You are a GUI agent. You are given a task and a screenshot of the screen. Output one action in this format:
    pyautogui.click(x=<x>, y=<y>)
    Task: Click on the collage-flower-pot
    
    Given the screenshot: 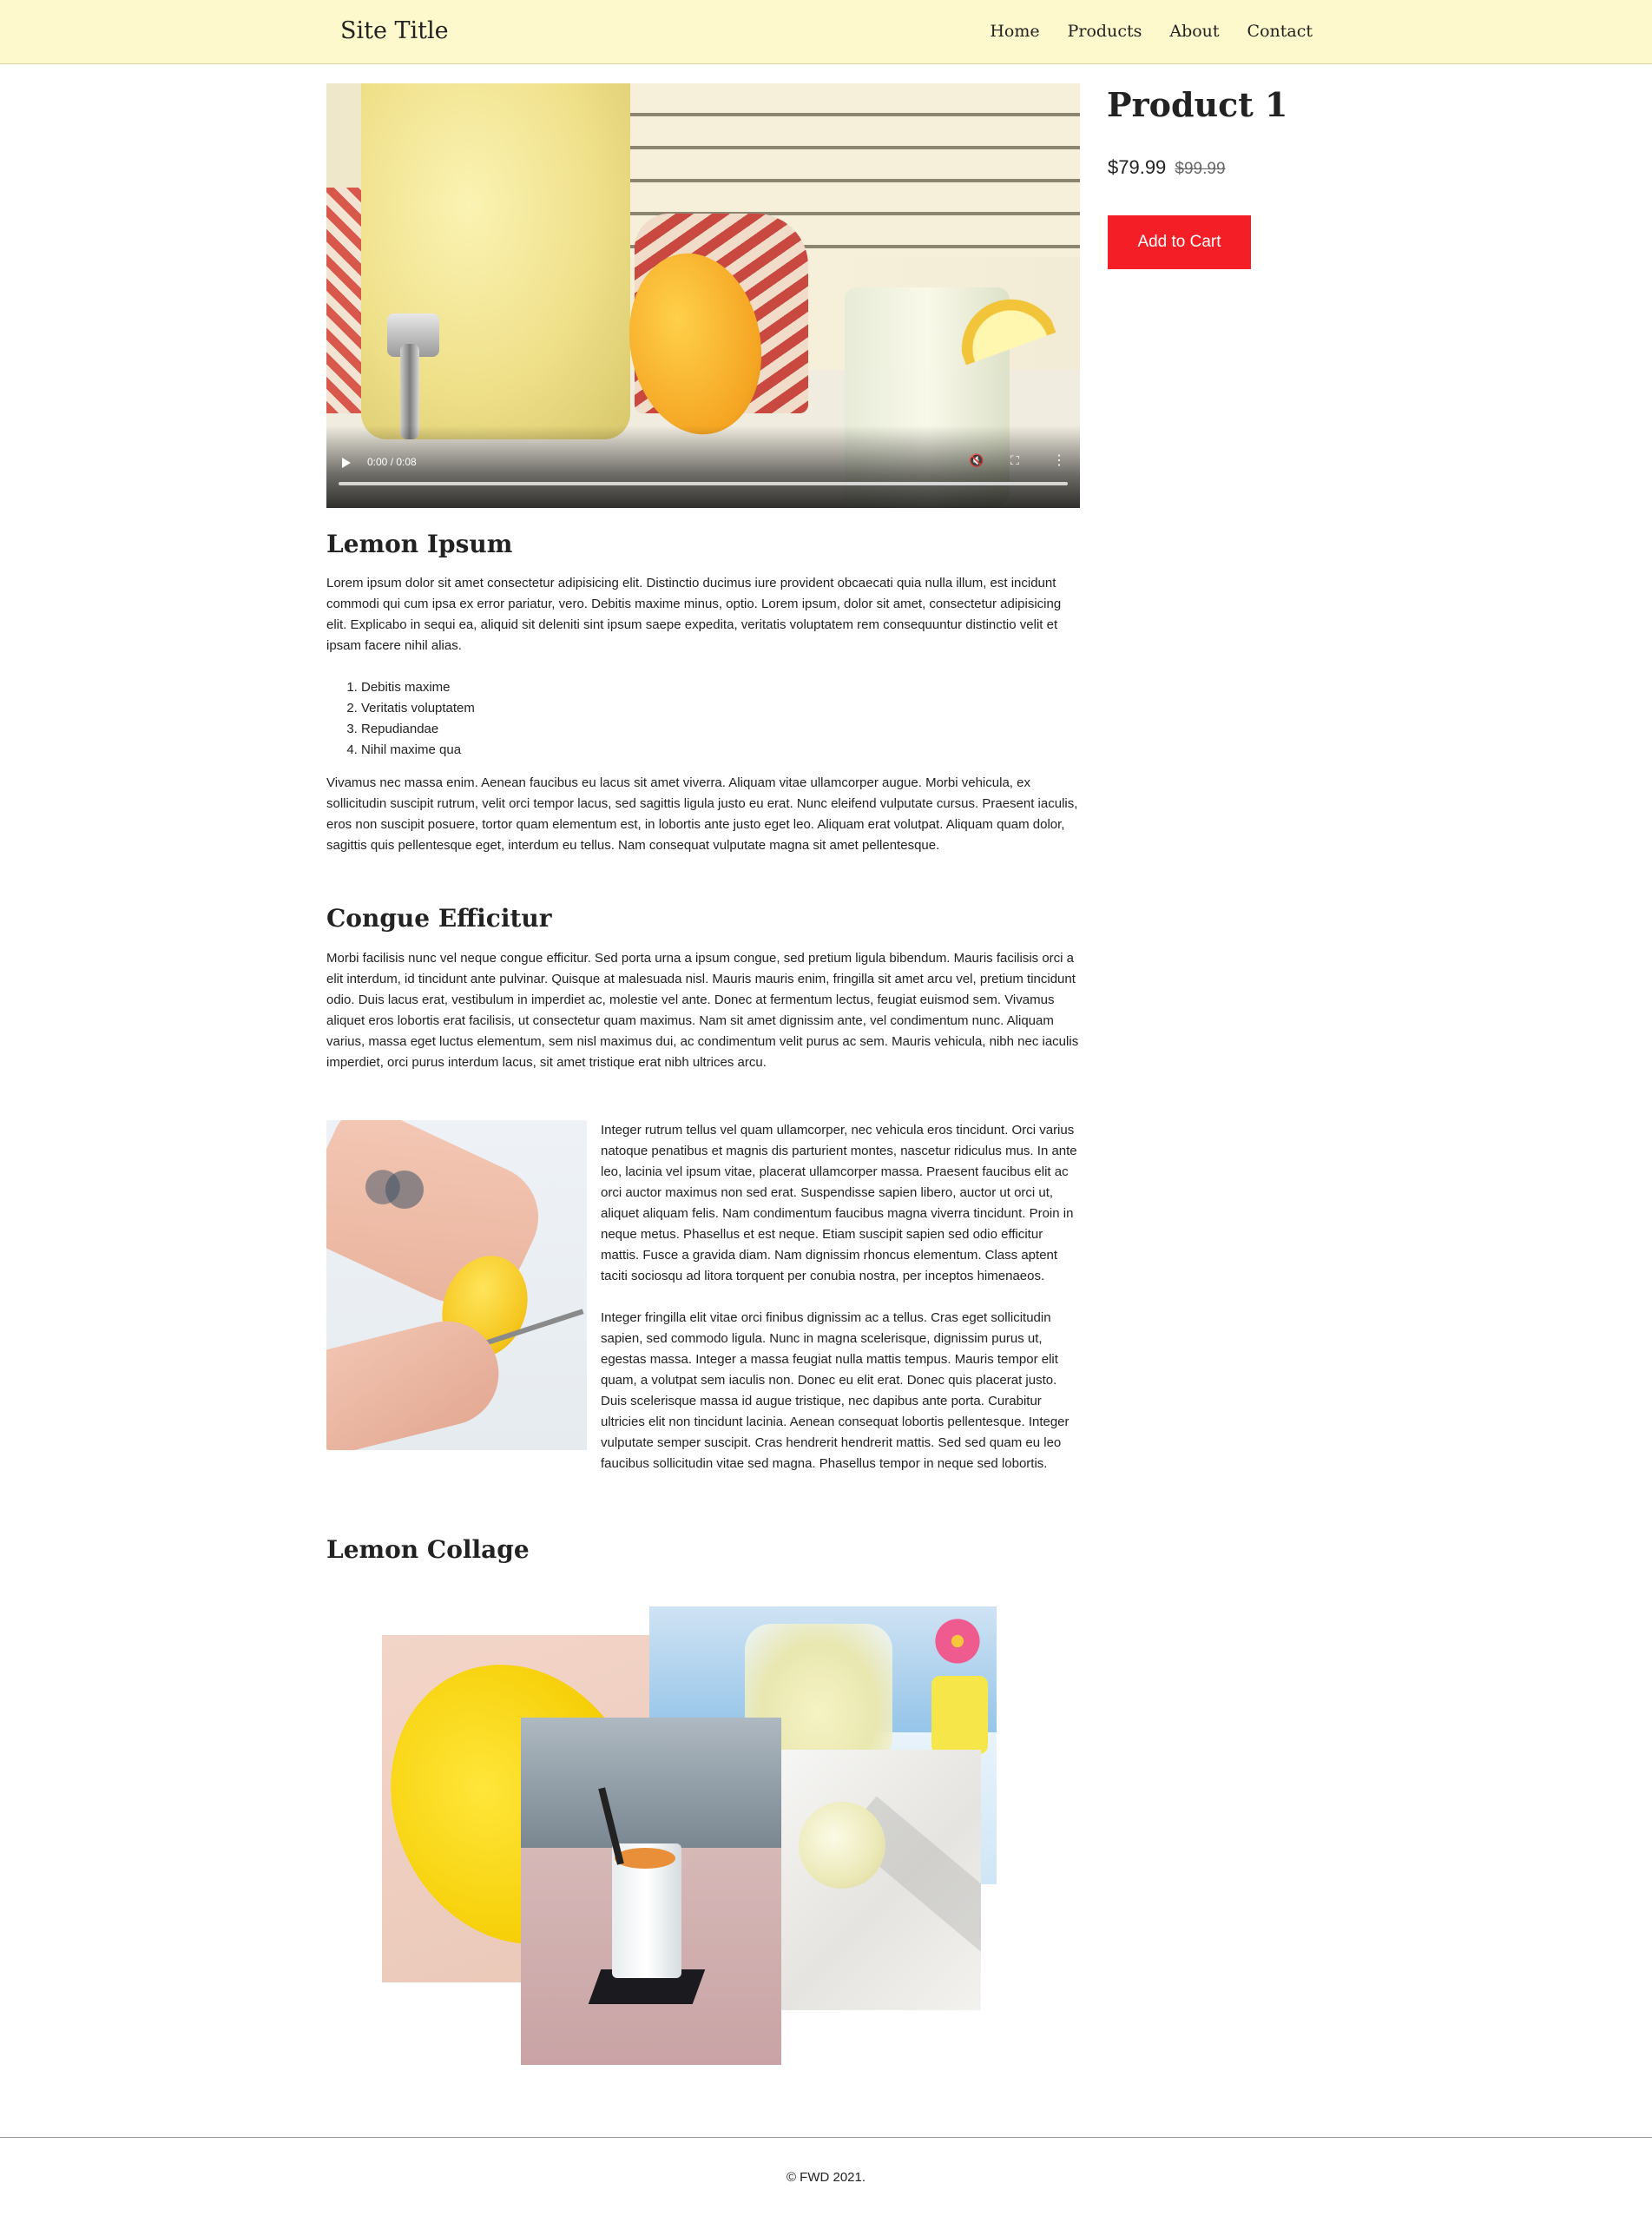 What is the action you would take?
    pyautogui.click(x=959, y=1715)
    